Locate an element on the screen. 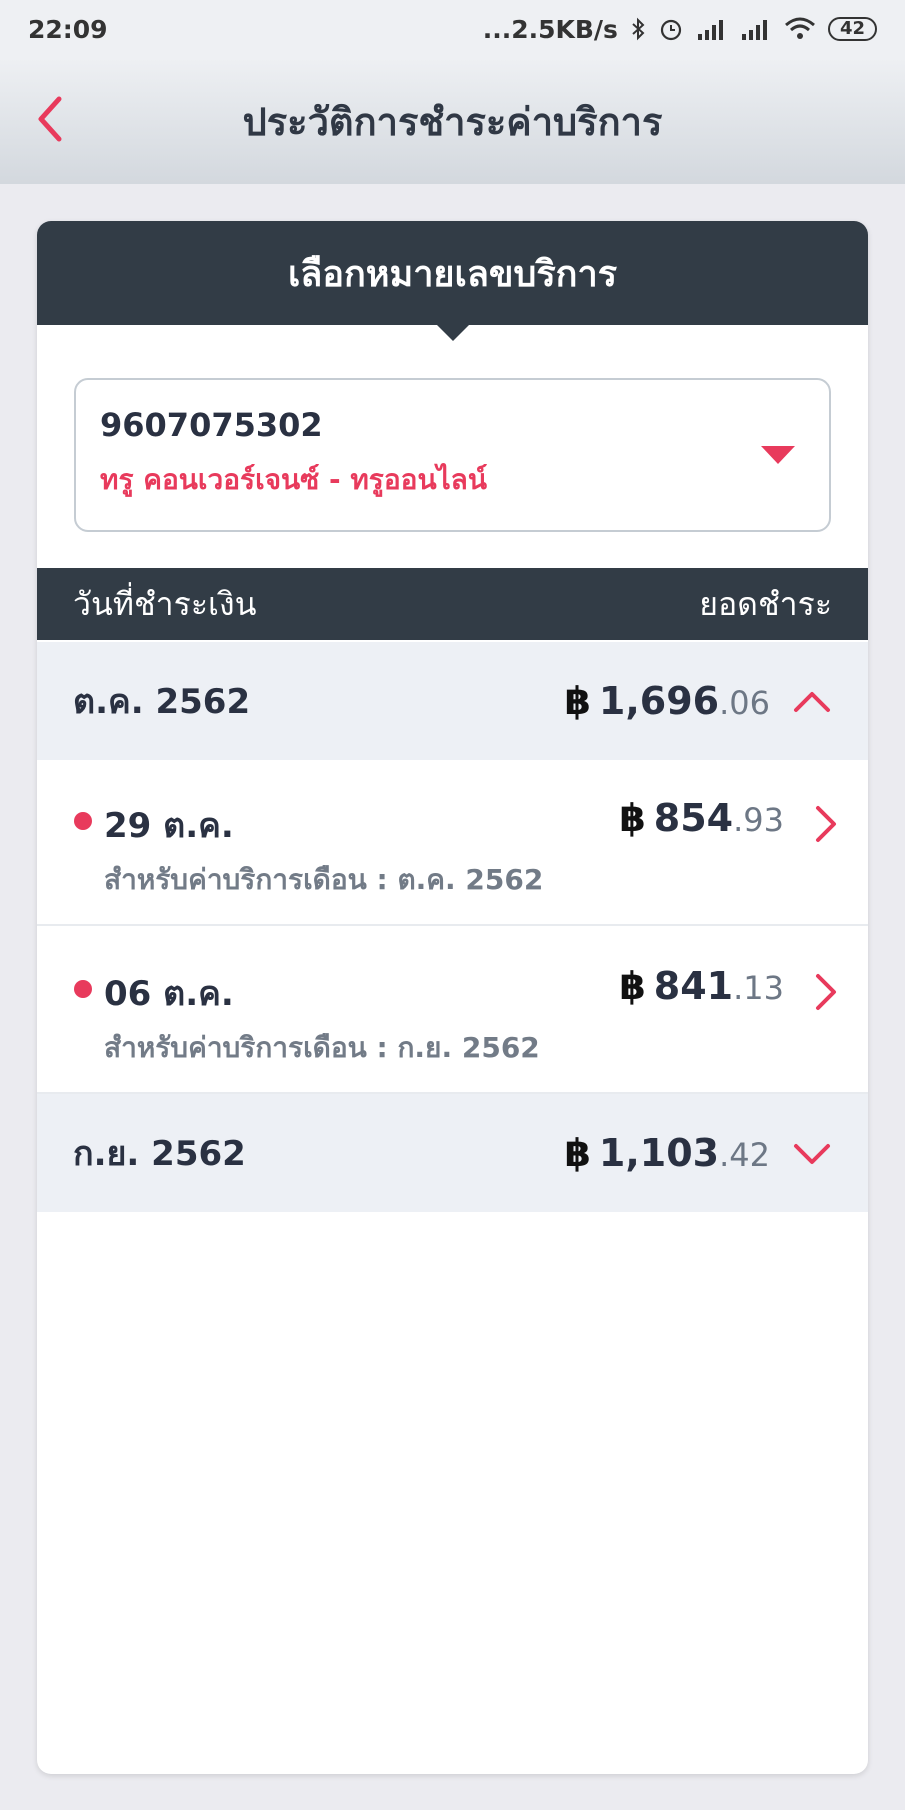 The image size is (905, 1810). card-heading: เลือกหมายเลขบริการ is located at coordinates (452, 281).